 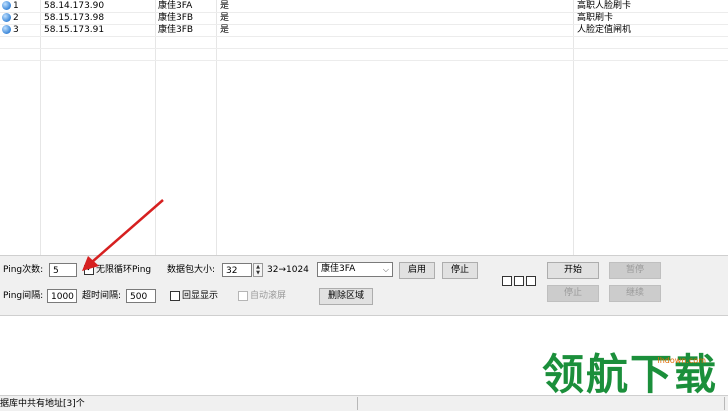 What do you see at coordinates (42, 404) in the screenshot?
I see `status-text: 据库中共有地址[3]个` at bounding box center [42, 404].